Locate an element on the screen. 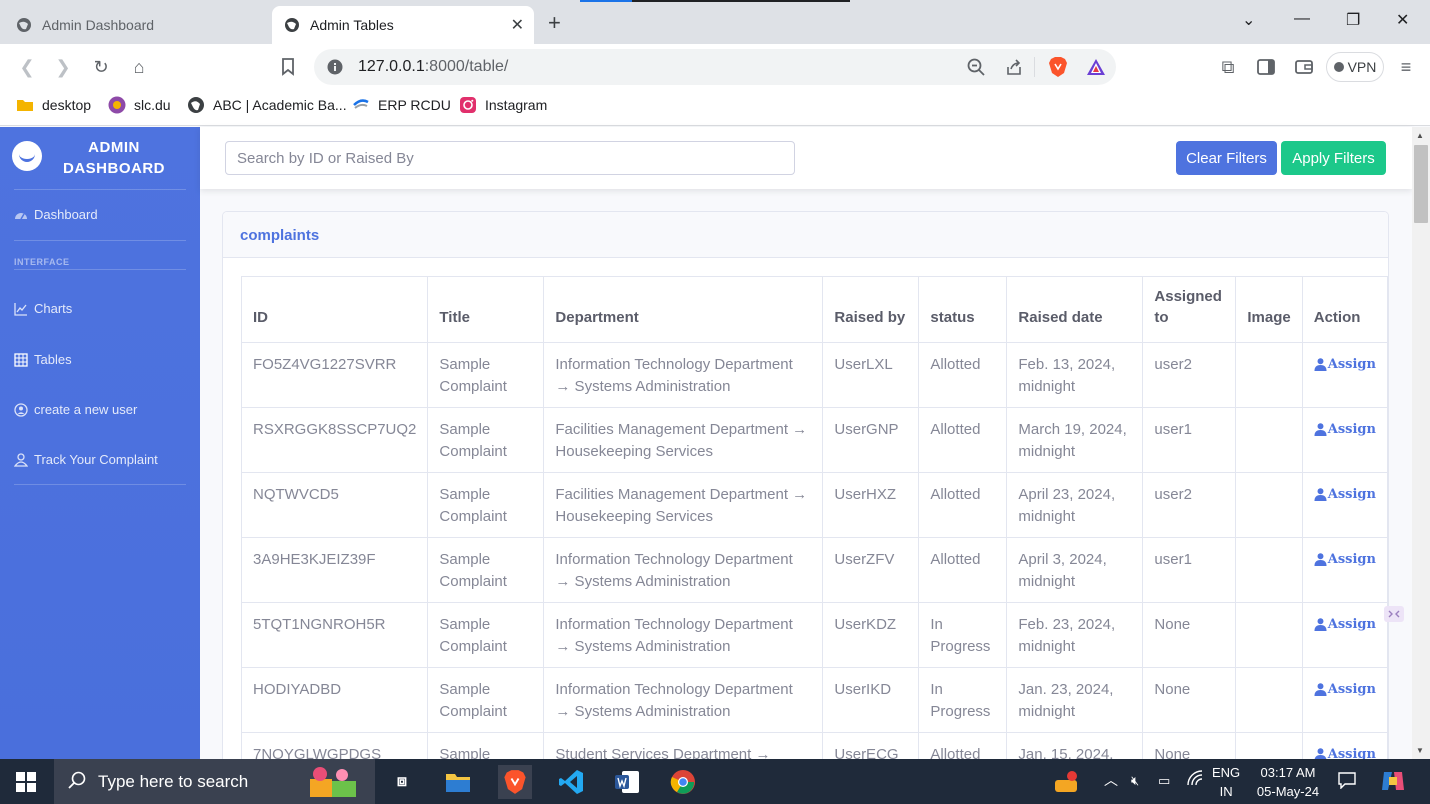  vpn-button: VPN is located at coordinates (1355, 67).